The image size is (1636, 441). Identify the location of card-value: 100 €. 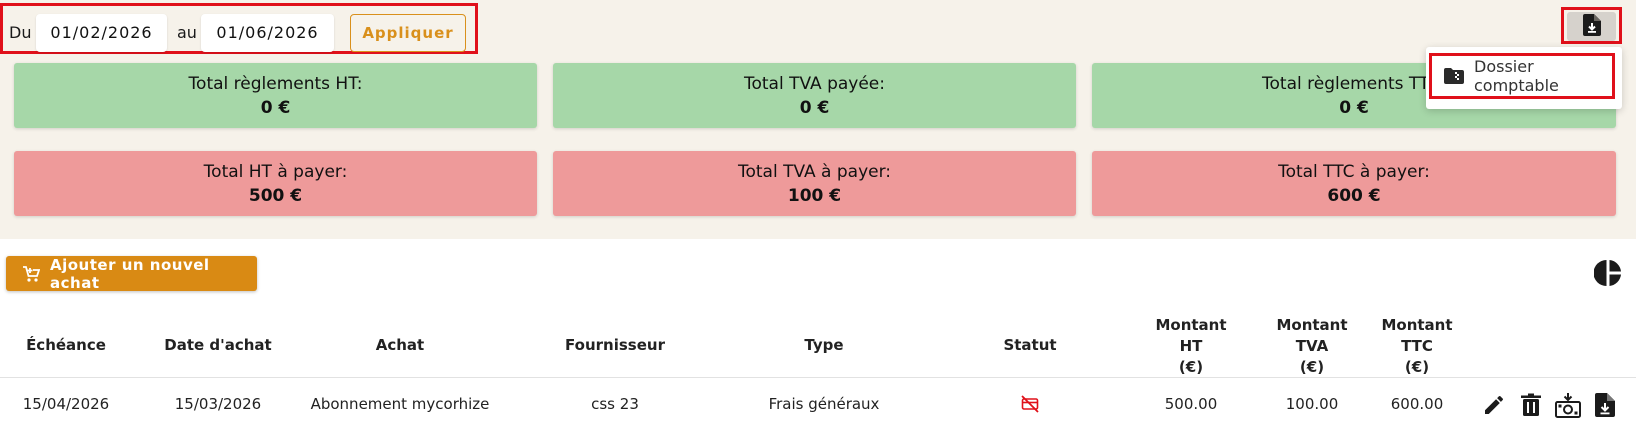
(814, 196).